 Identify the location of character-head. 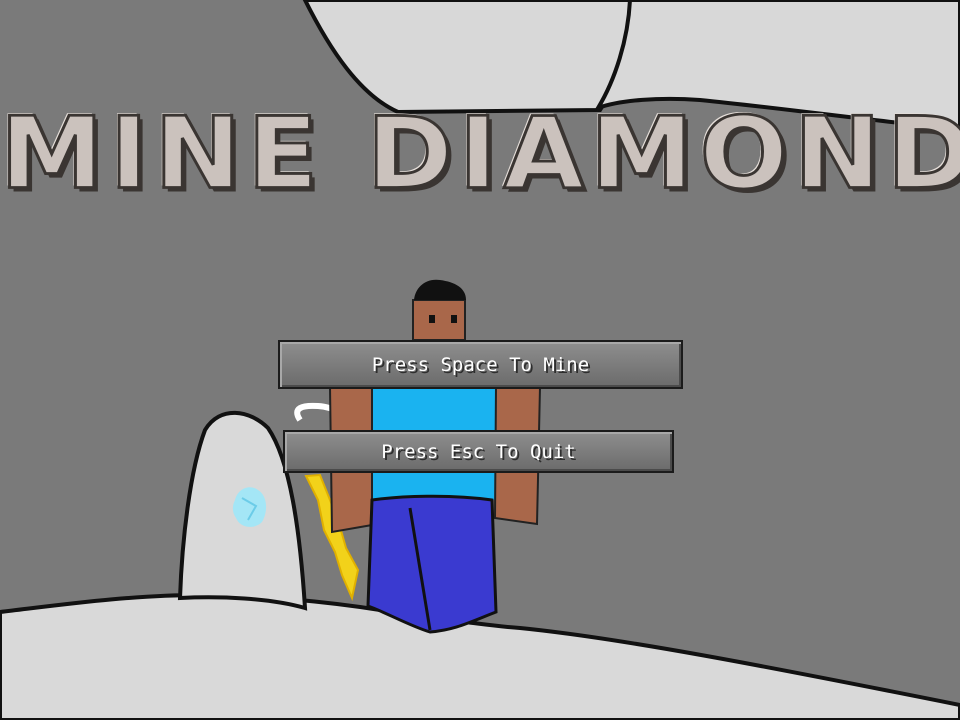
(439, 320).